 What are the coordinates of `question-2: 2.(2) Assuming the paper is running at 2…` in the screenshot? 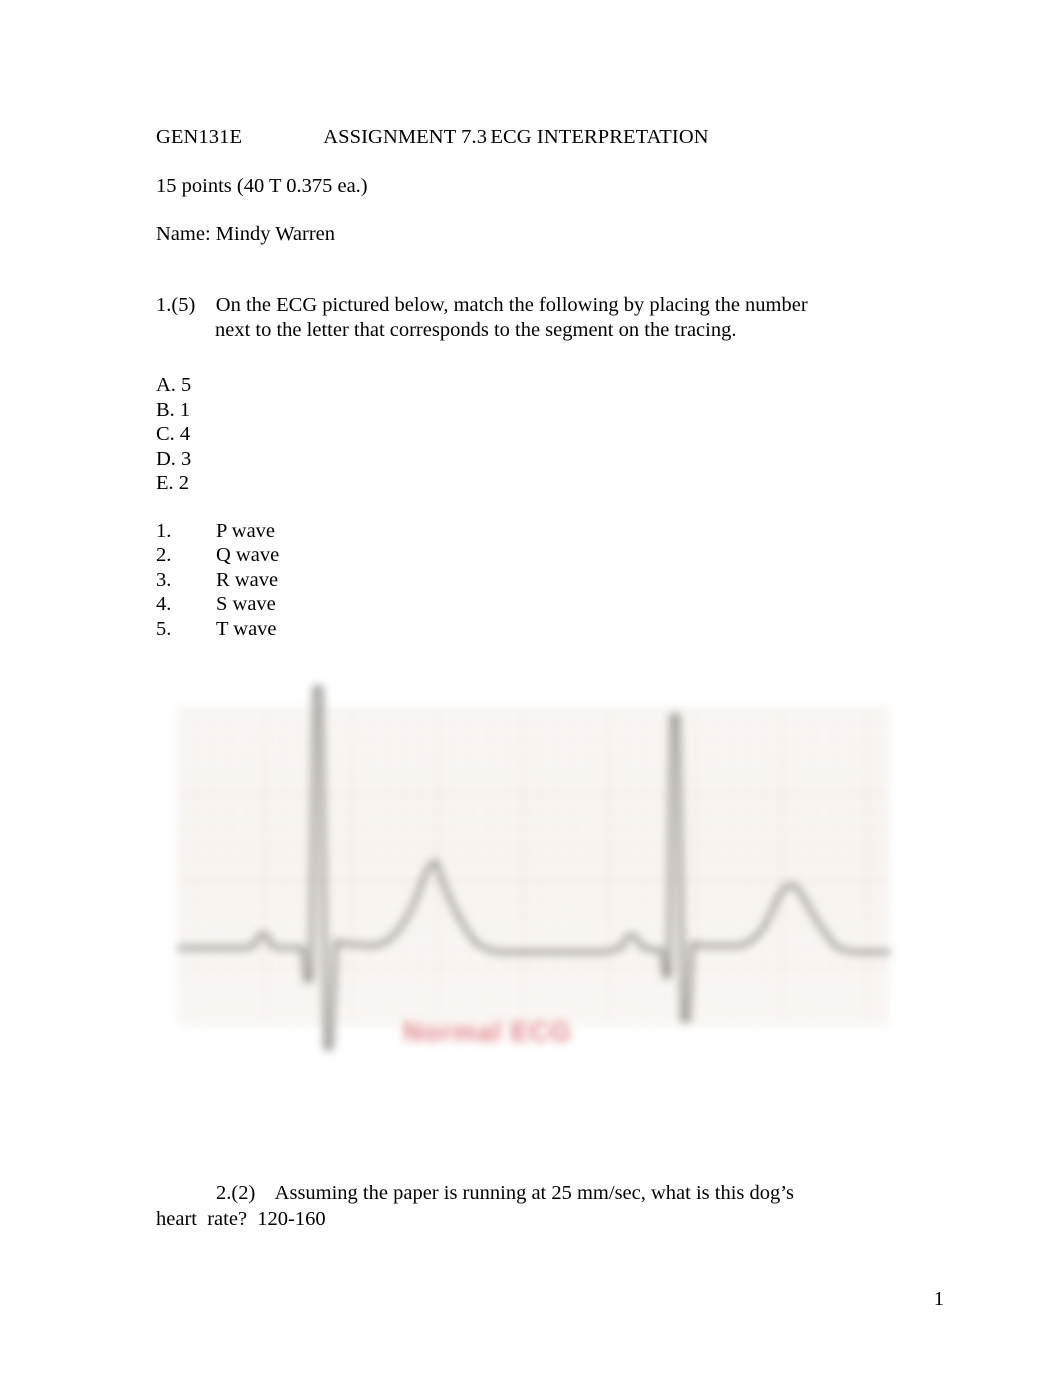 It's located at (551, 1206).